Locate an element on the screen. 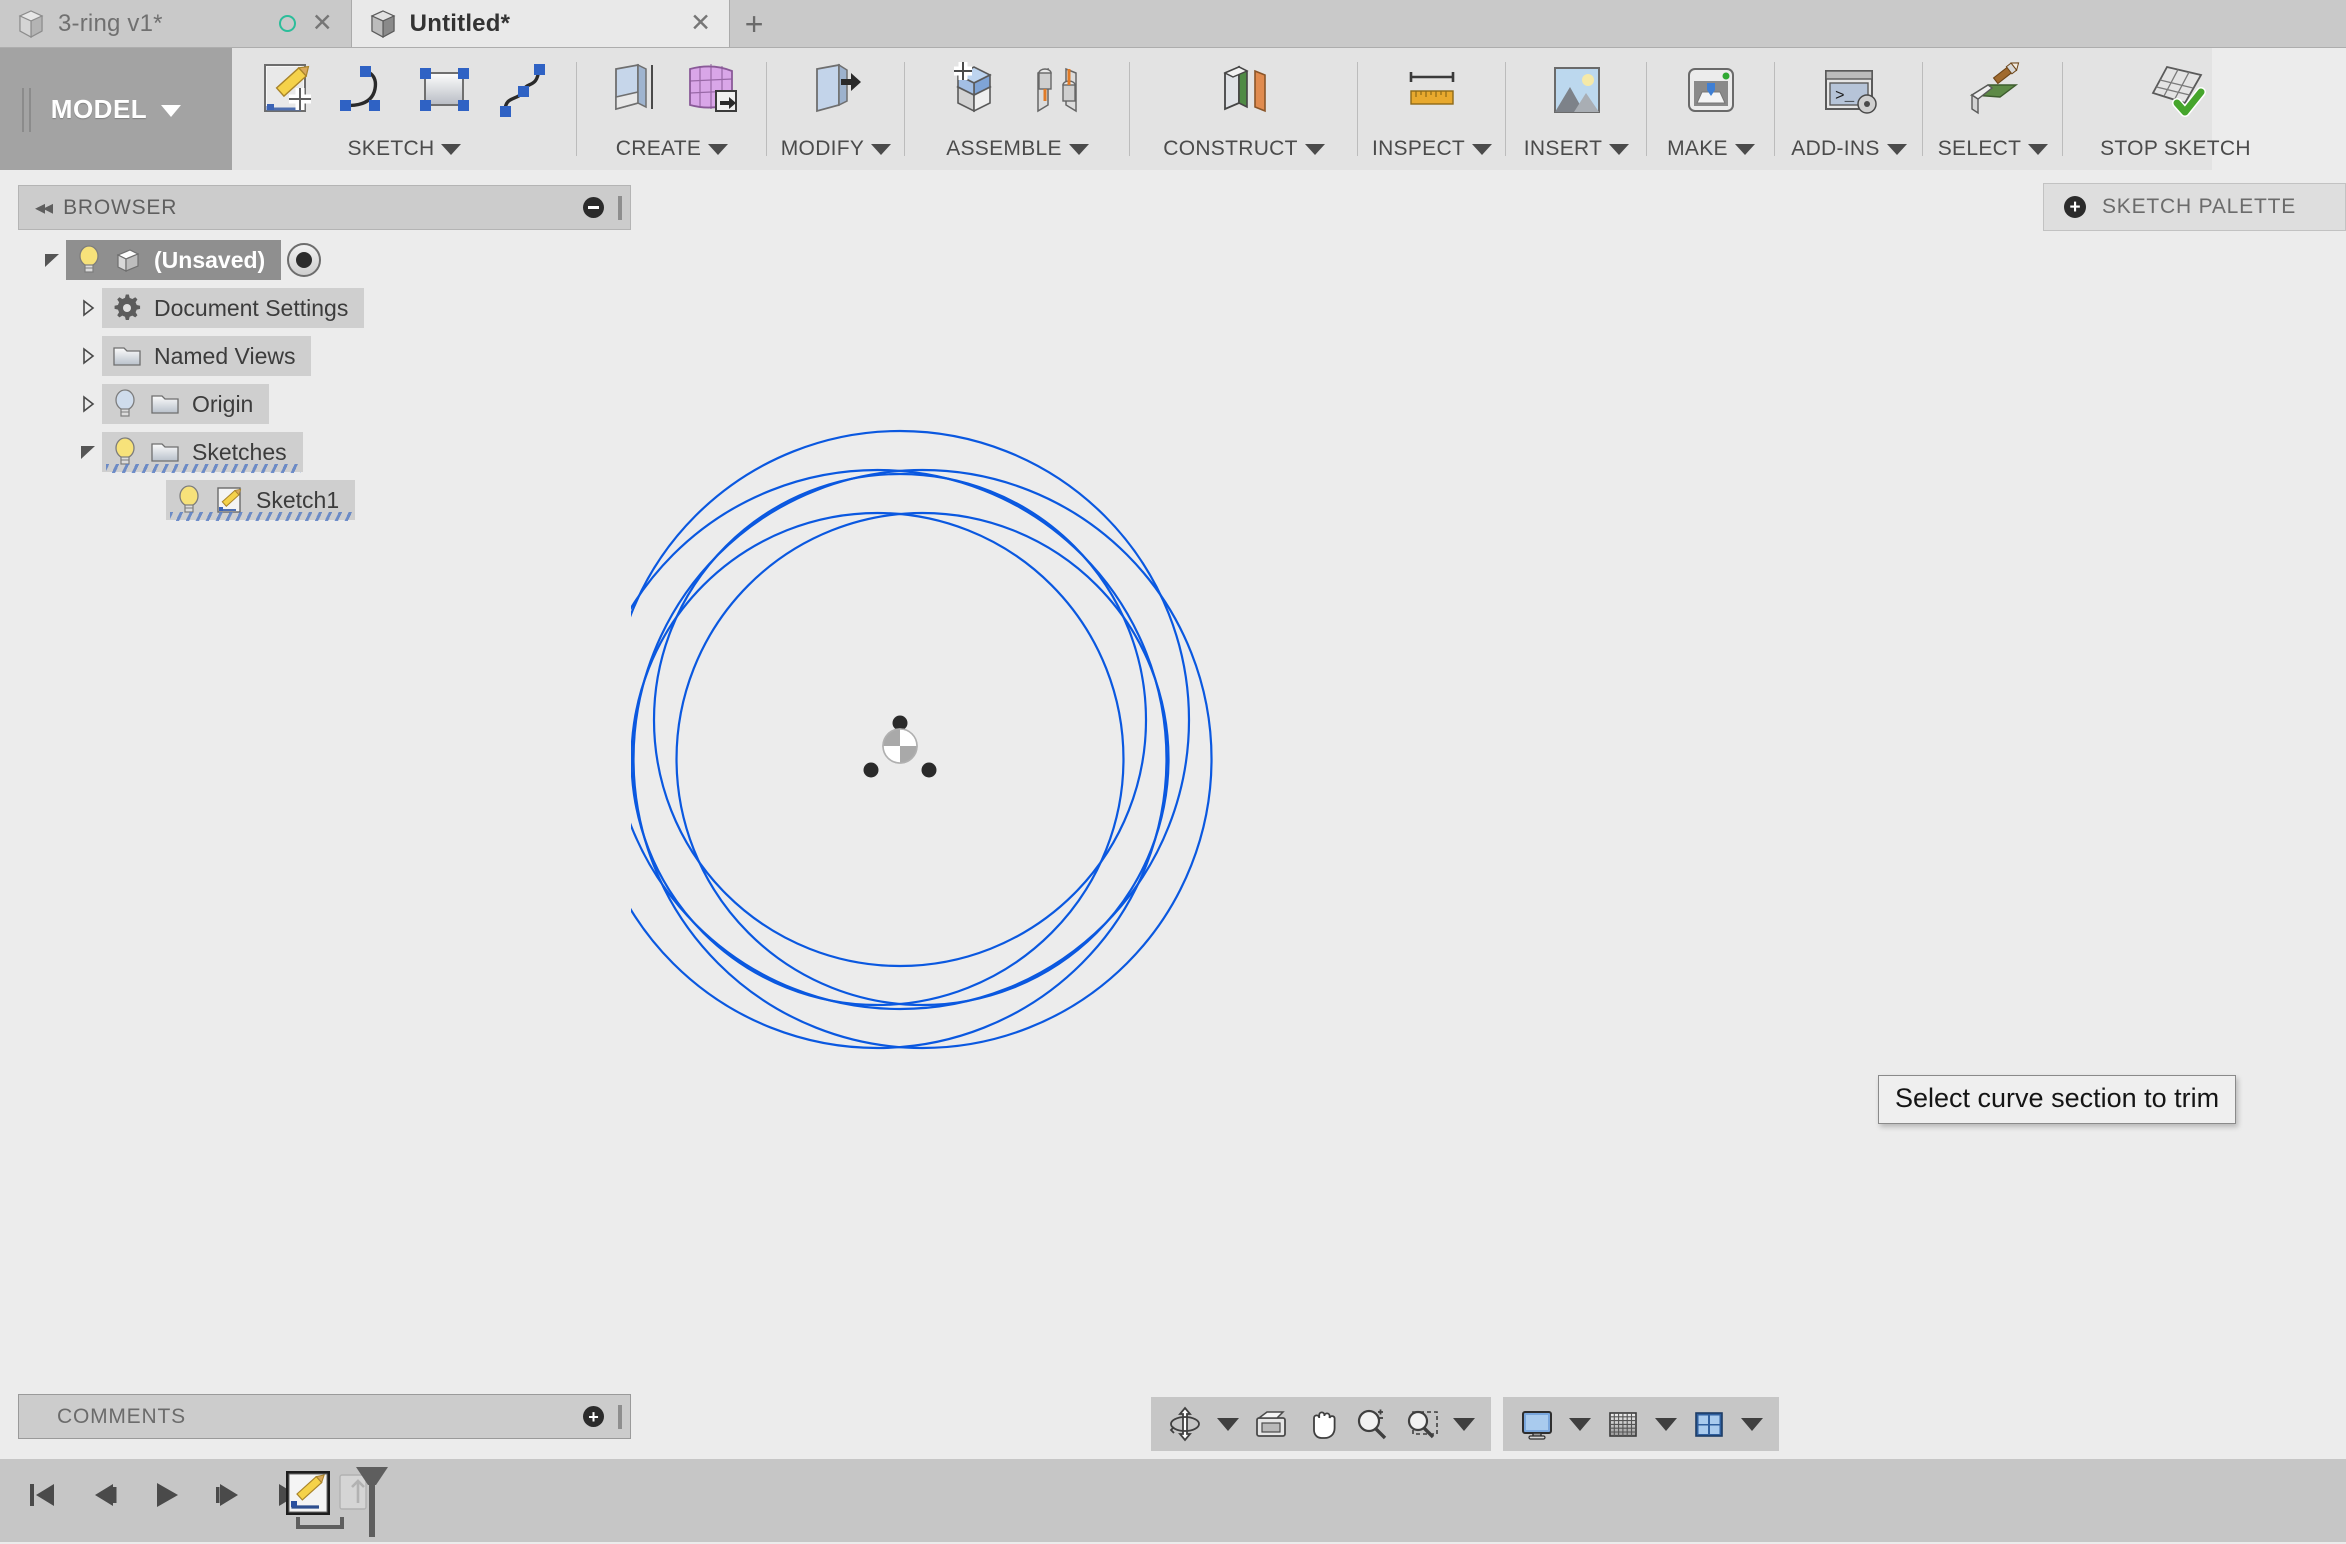  panel-assemble: ASSEMBLE is located at coordinates (1017, 109).